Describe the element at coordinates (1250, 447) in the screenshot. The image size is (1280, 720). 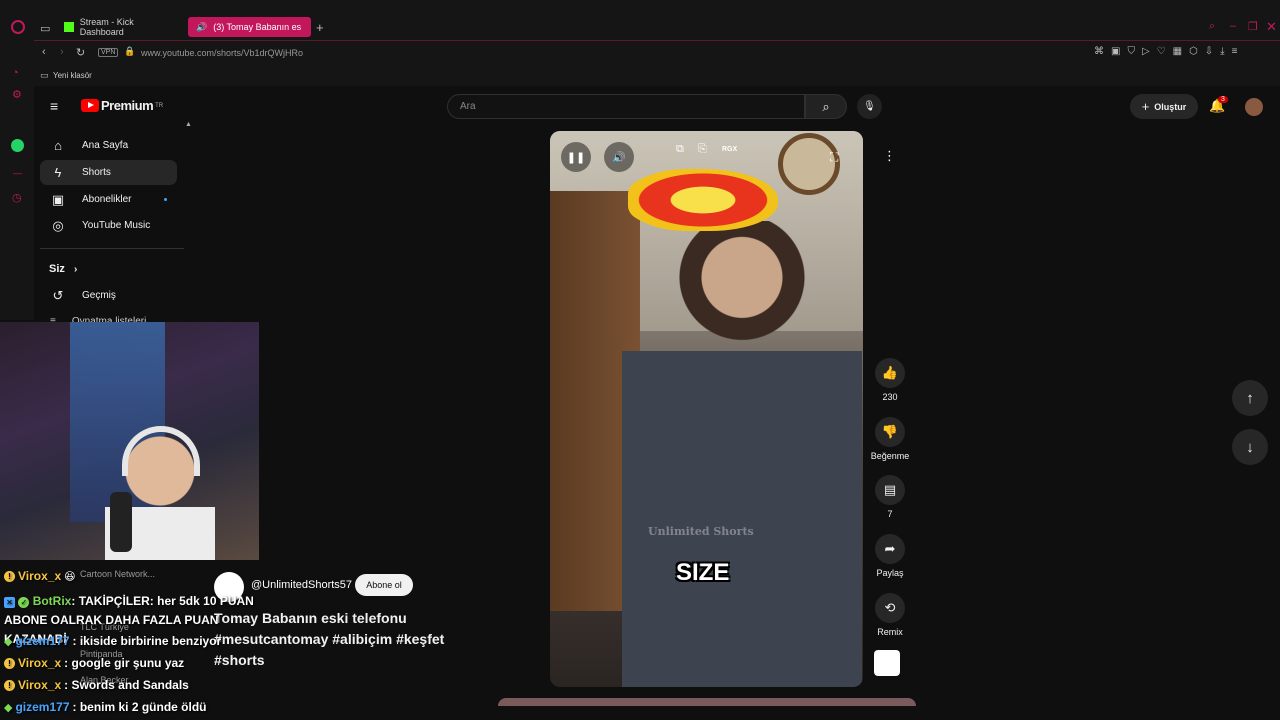
I see `next-short-button: ↓` at that location.